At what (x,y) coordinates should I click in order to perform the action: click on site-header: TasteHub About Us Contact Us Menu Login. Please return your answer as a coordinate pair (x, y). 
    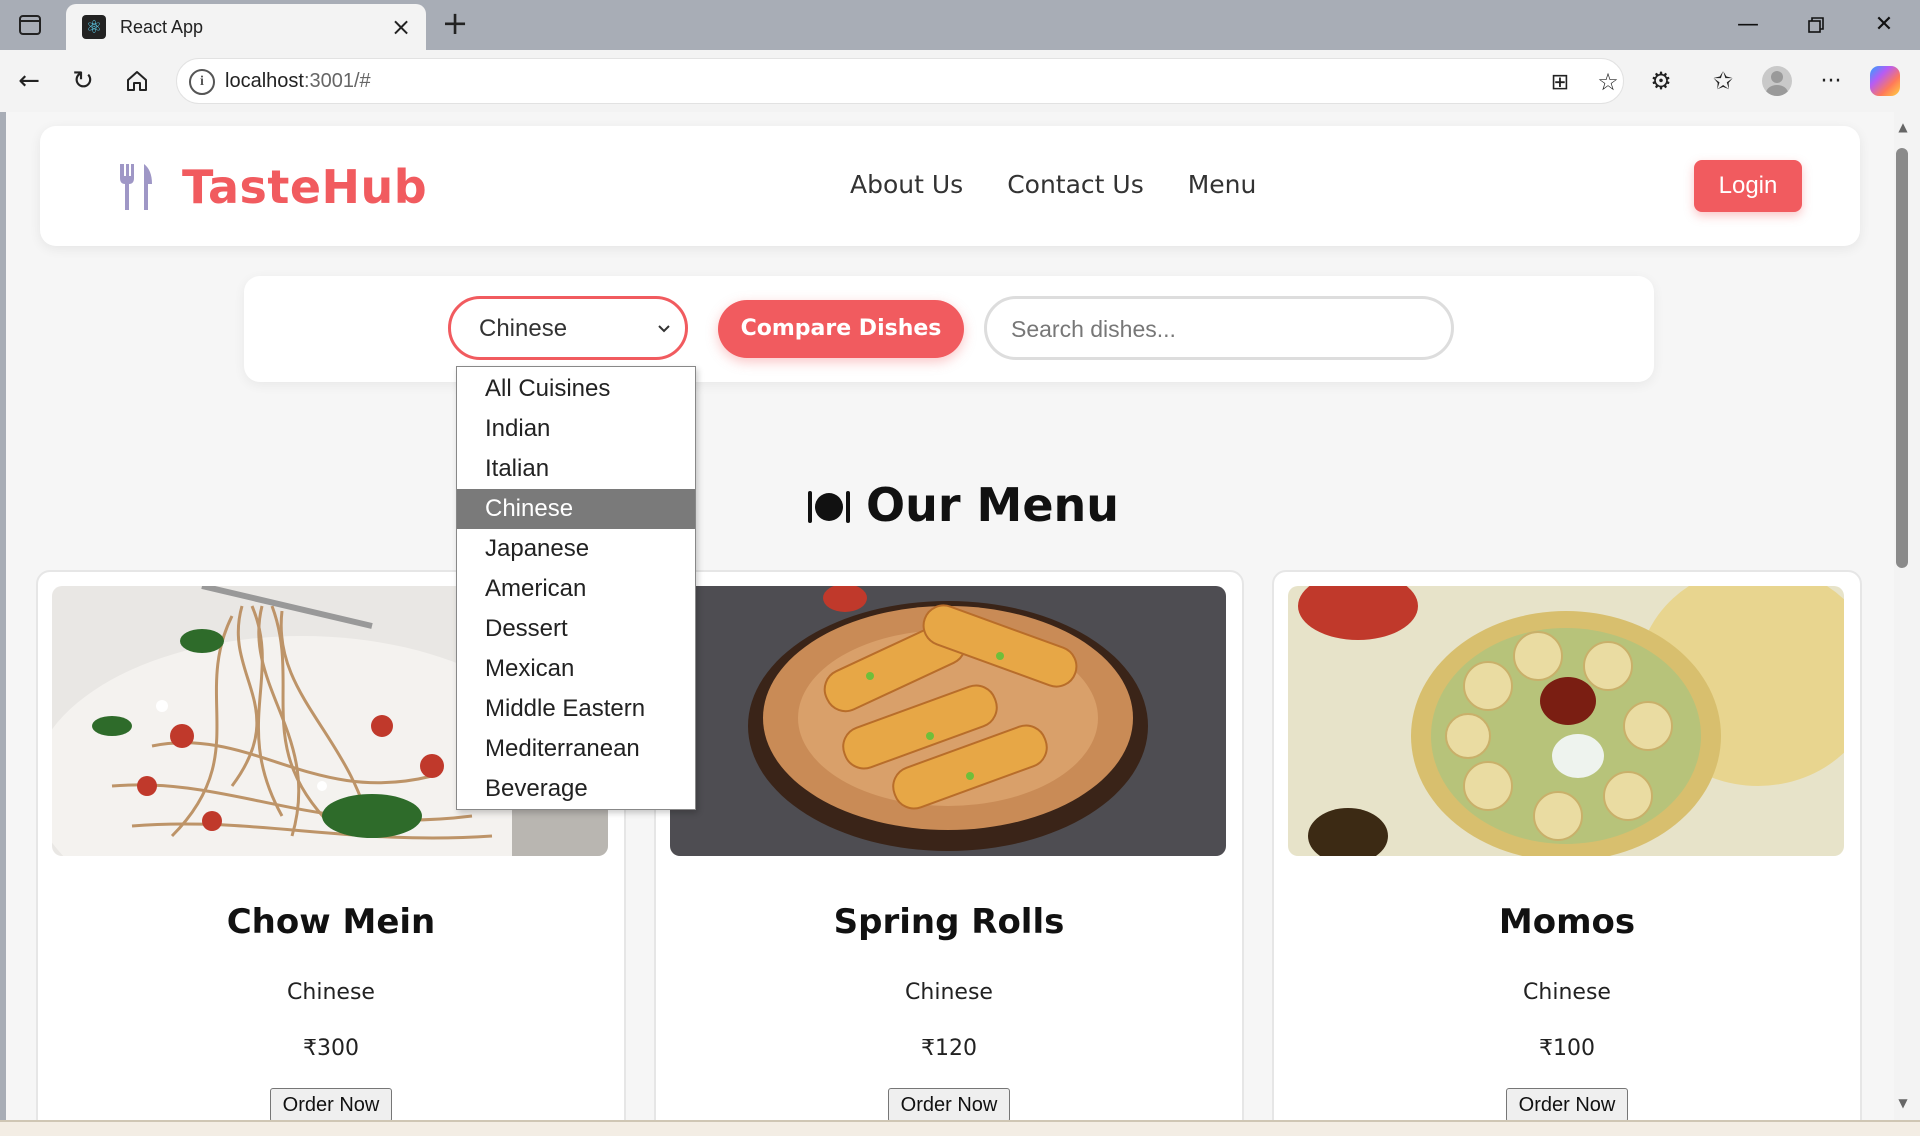
    Looking at the image, I should click on (950, 186).